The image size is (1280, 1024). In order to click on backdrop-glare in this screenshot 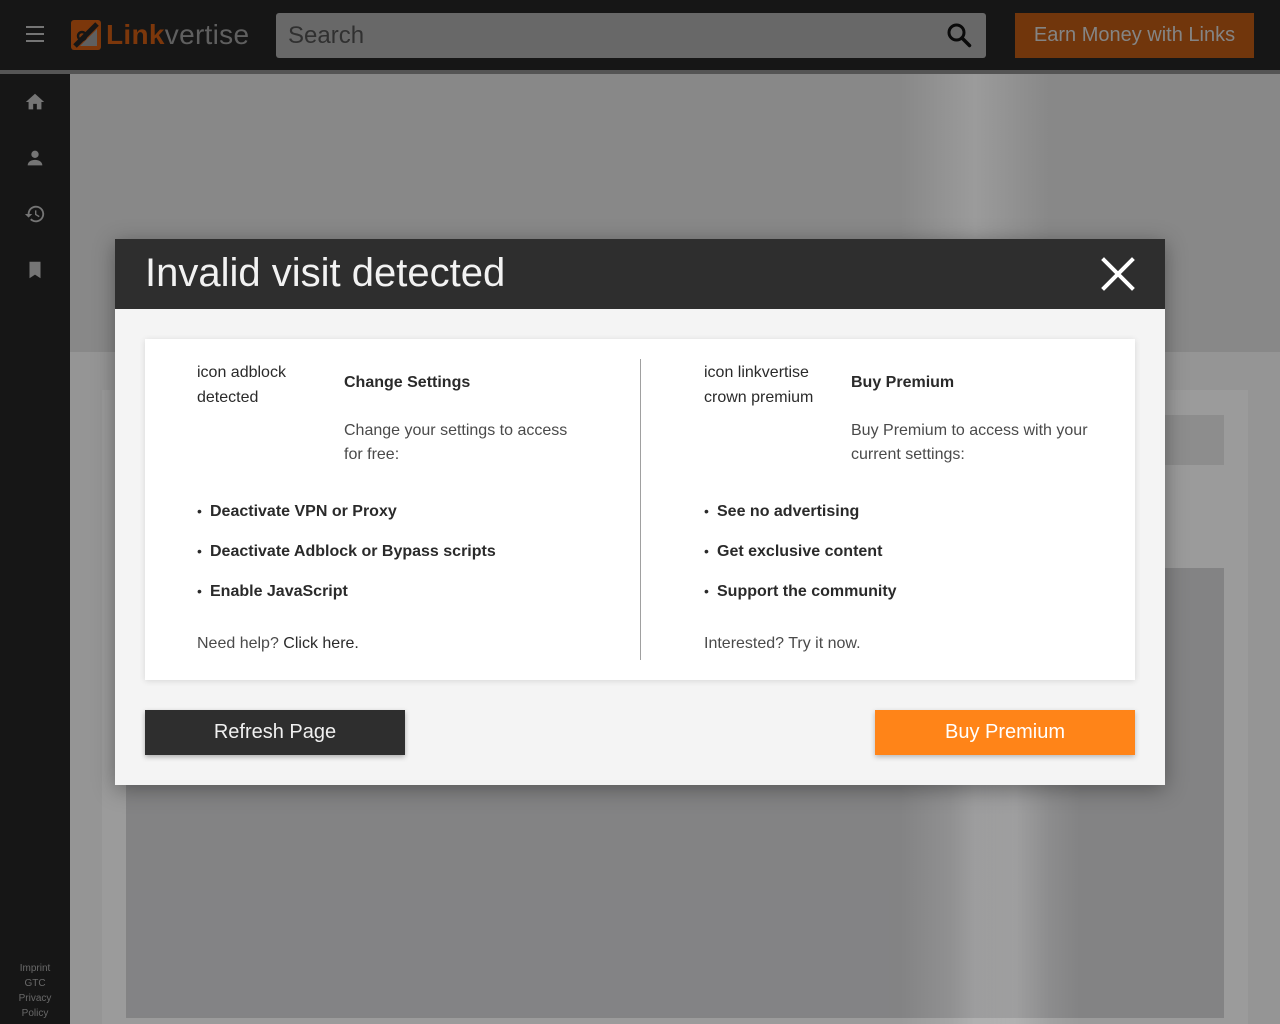, I will do `click(1015, 892)`.